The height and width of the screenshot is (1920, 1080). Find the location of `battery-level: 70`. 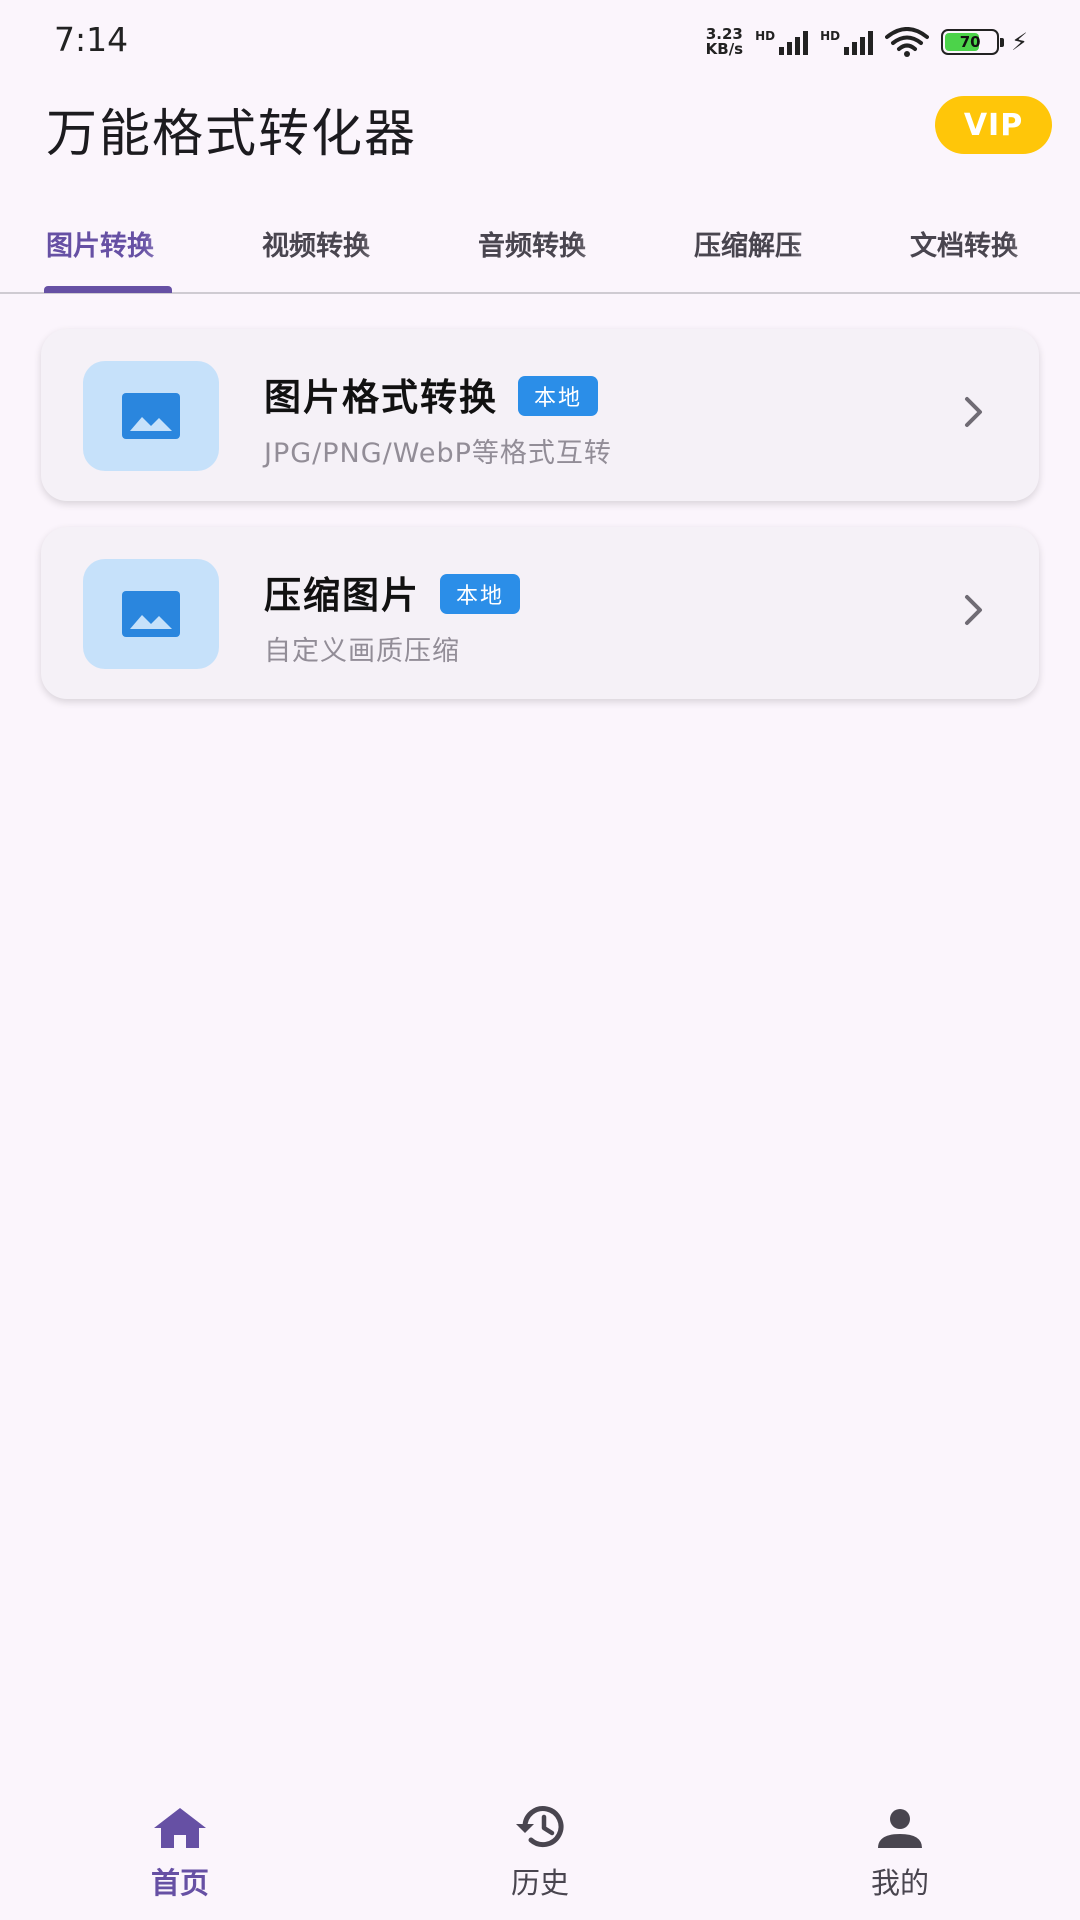

battery-level: 70 is located at coordinates (970, 42).